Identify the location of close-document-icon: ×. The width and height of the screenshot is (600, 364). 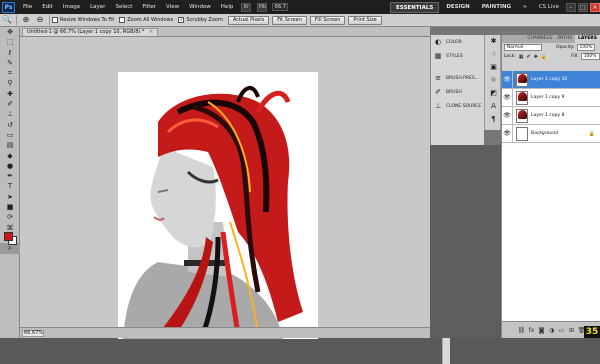
(151, 32).